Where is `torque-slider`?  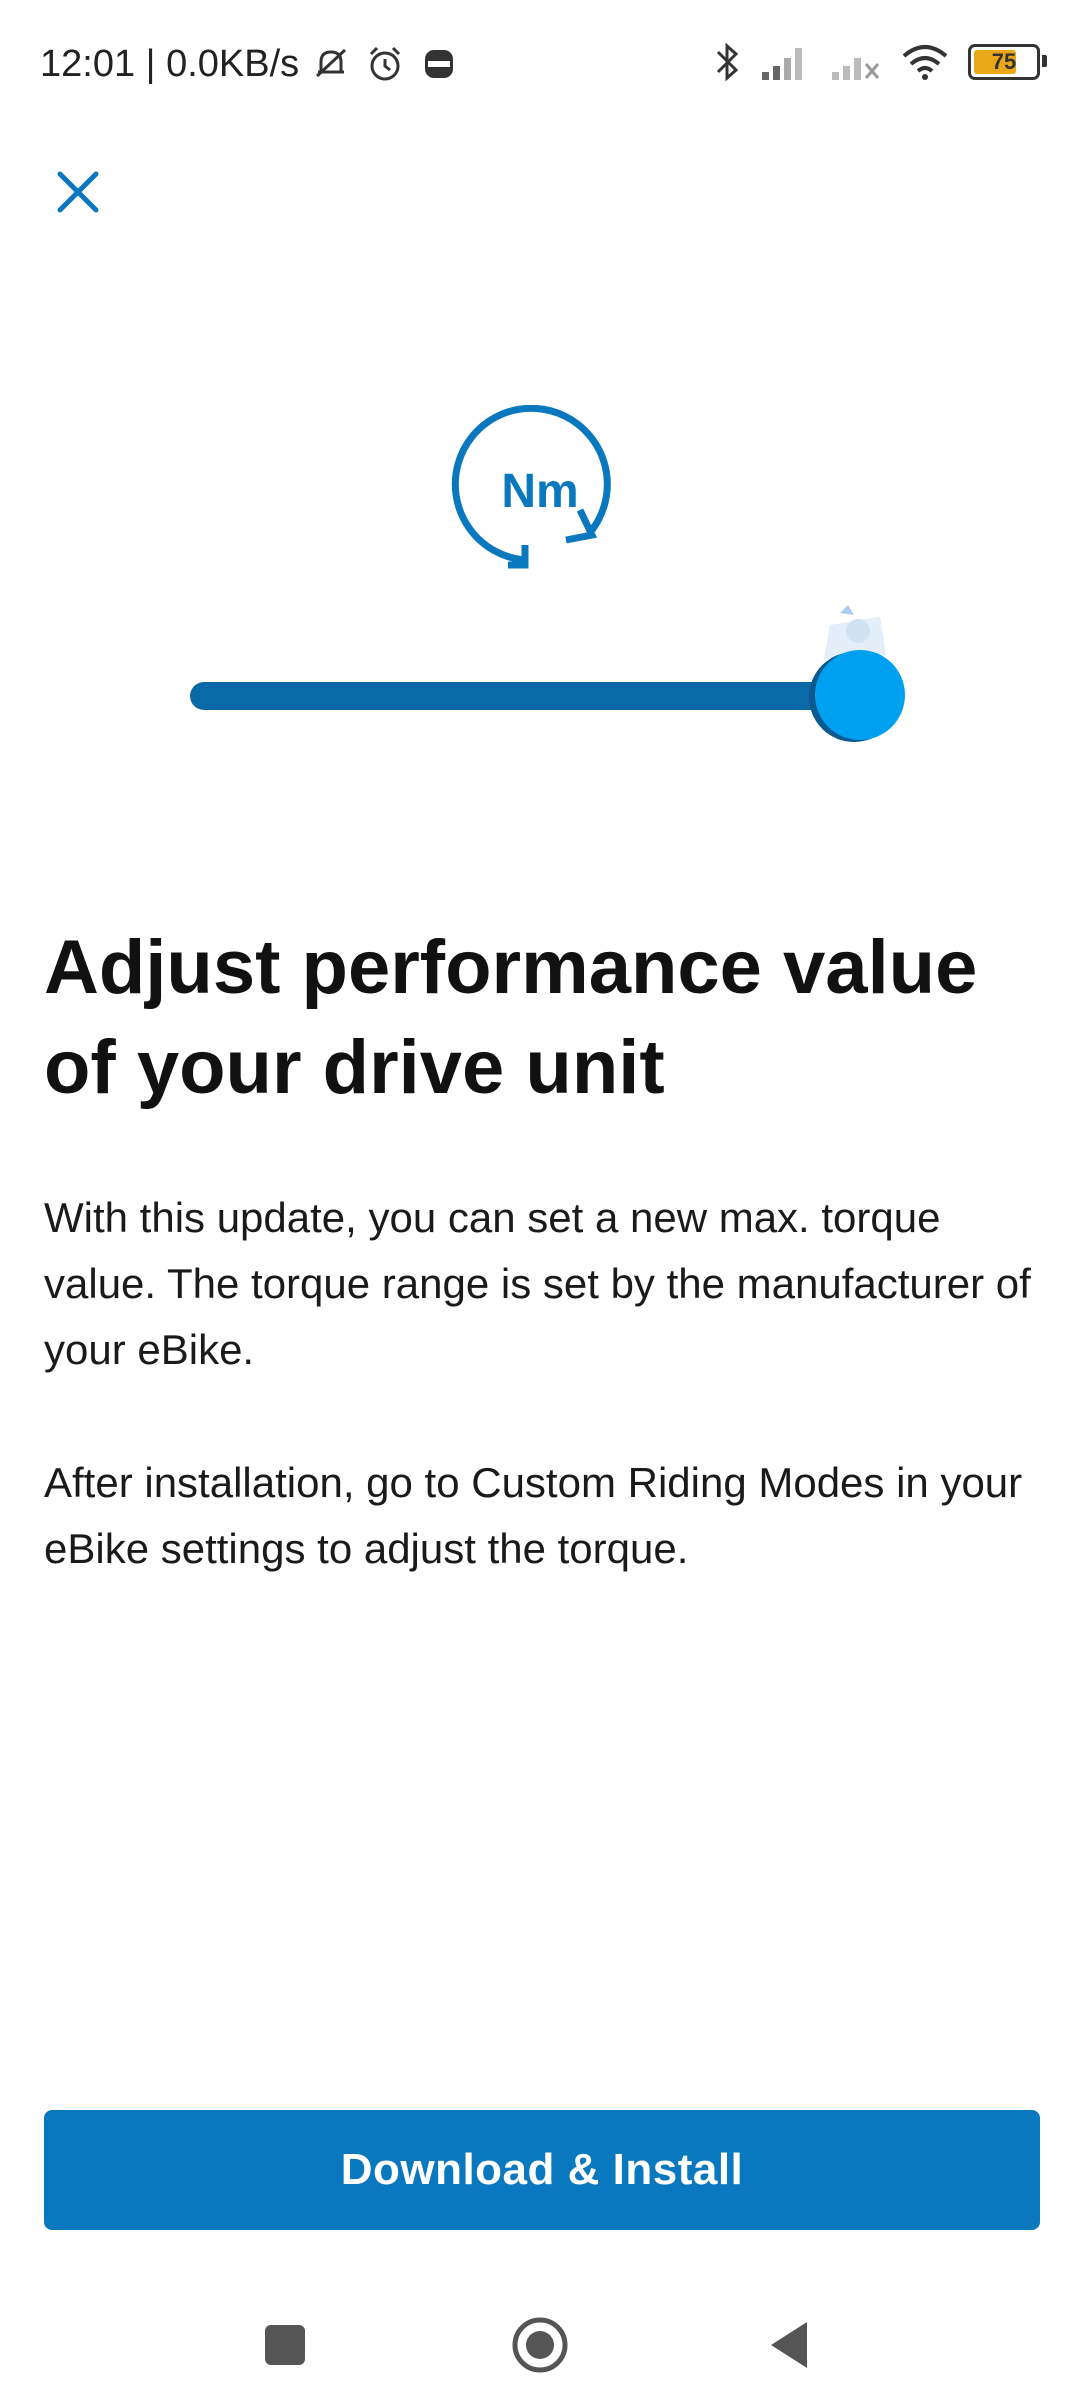 torque-slider is located at coordinates (550, 672).